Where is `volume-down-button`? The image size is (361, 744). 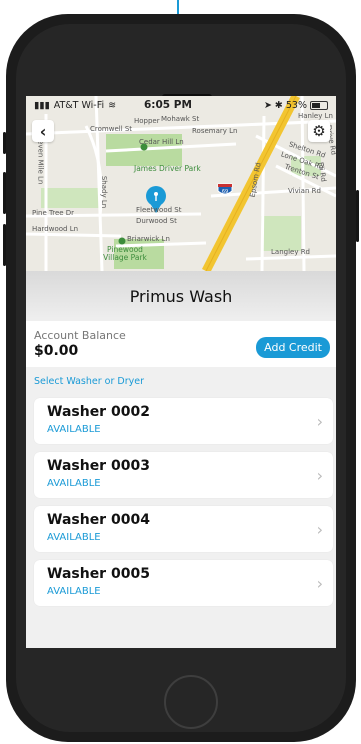 volume-down-button is located at coordinates (4, 245).